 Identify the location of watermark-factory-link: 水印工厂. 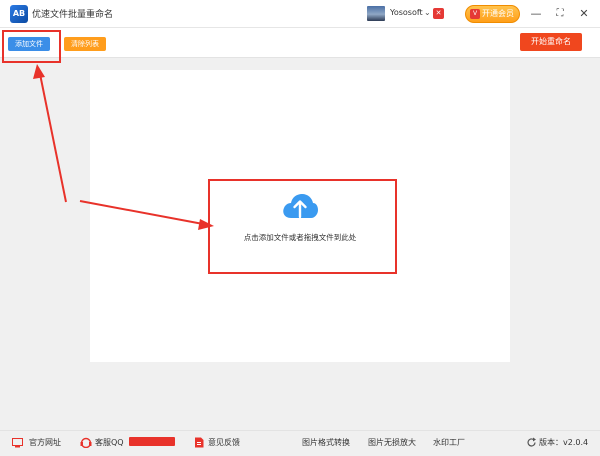
(449, 442).